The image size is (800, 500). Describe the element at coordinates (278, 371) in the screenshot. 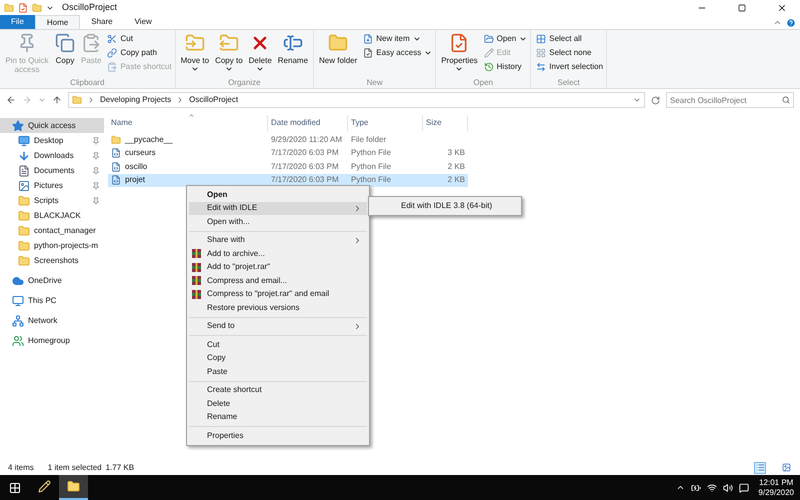

I see `menu-item: Paste` at that location.